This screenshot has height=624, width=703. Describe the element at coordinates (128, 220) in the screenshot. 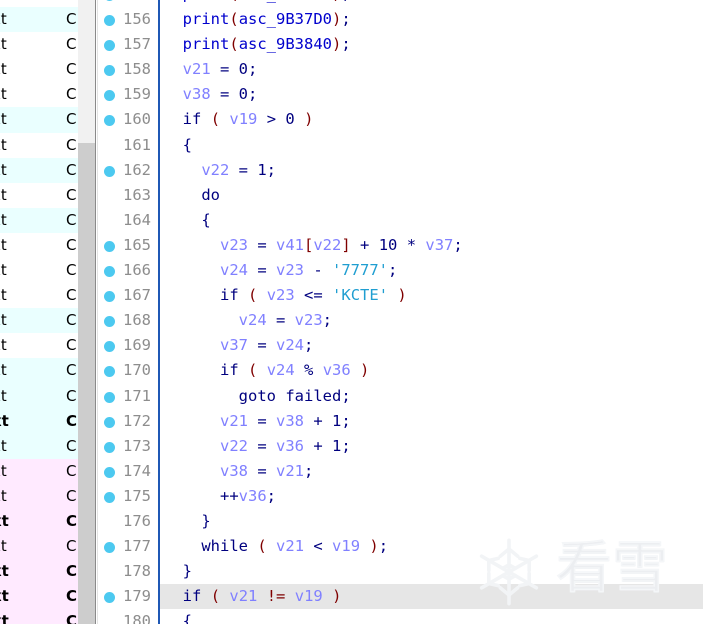

I see `gutter-line: 164` at that location.